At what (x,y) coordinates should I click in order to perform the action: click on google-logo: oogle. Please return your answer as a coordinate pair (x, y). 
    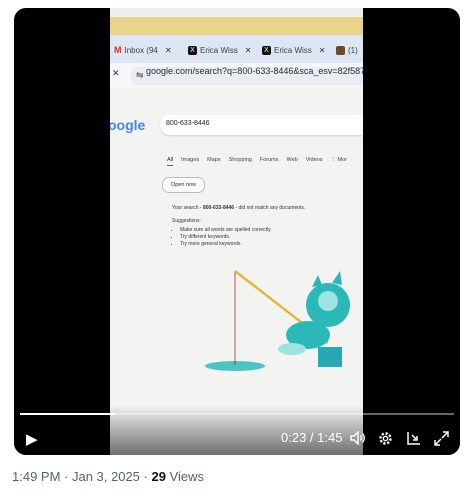
    Looking at the image, I should click on (127, 125).